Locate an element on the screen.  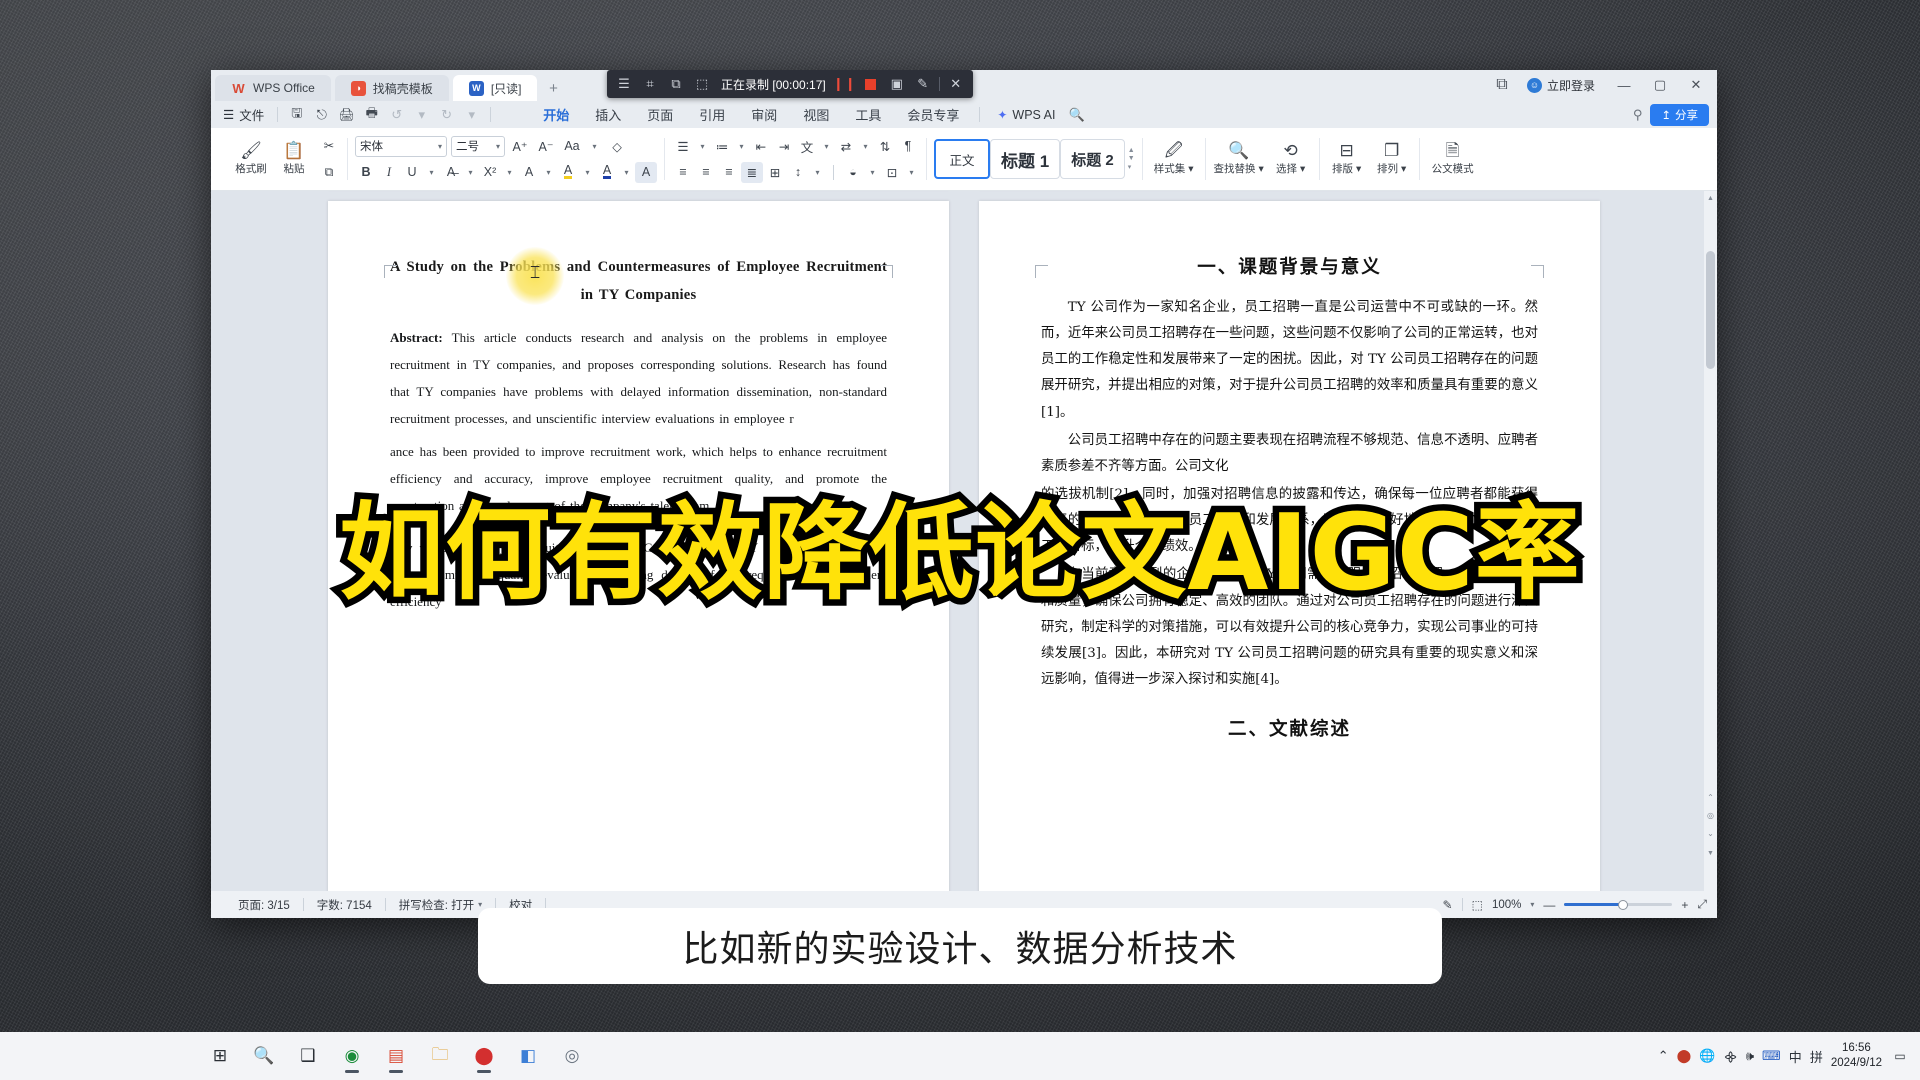
style-heading-2: 标题 2 is located at coordinates (1092, 159).